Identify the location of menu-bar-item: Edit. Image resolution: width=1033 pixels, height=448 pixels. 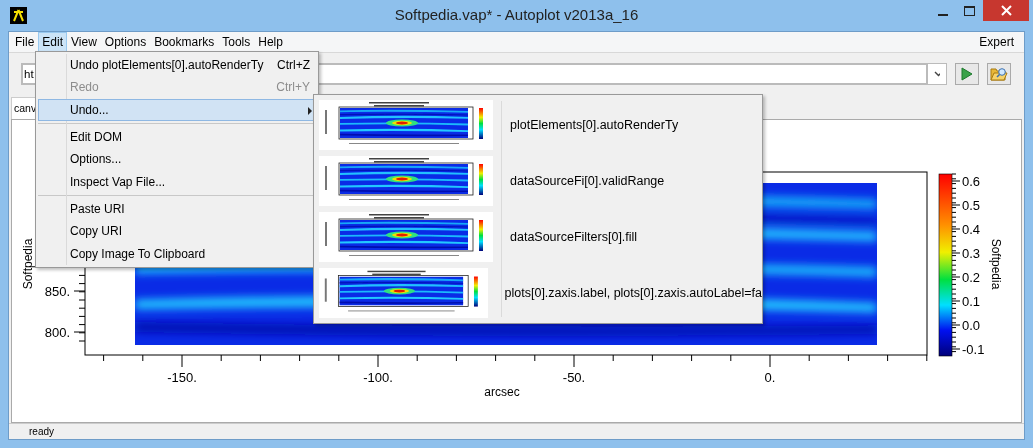
(53, 42).